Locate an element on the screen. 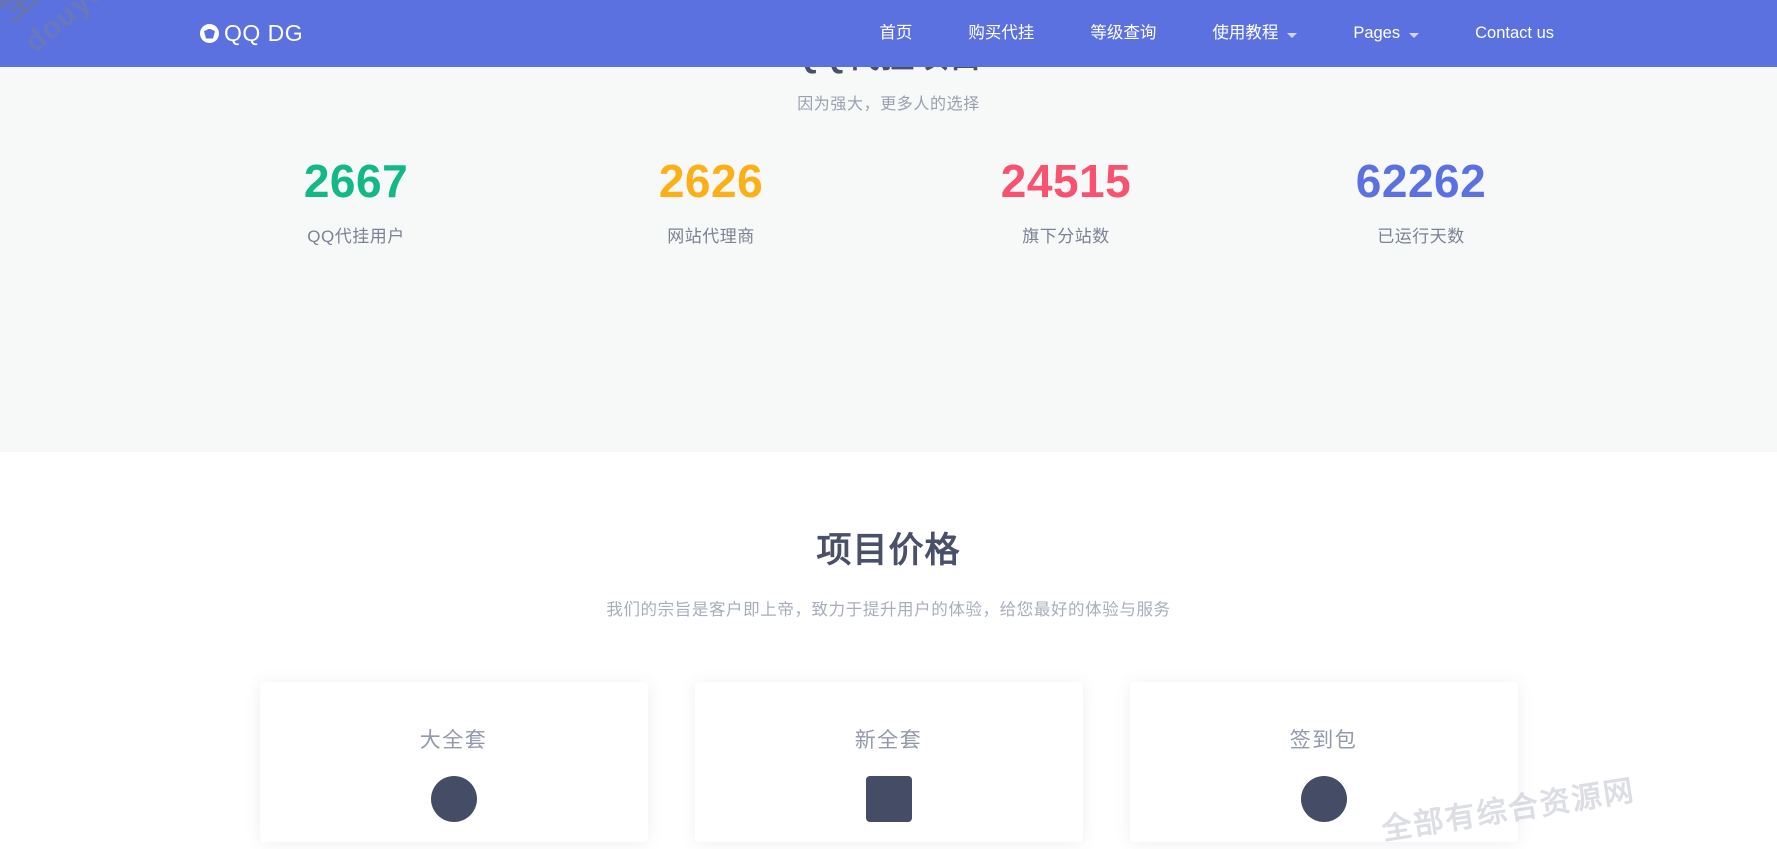  nav-item-label: 等级查询 is located at coordinates (1123, 33).